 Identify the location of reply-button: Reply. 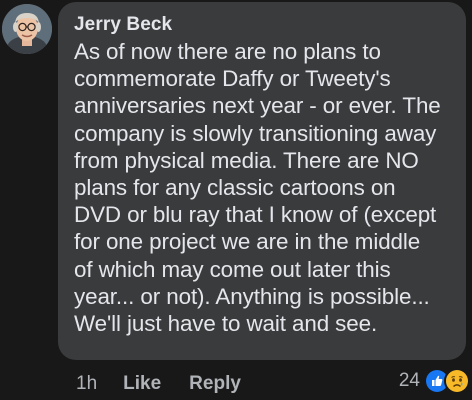
(215, 384).